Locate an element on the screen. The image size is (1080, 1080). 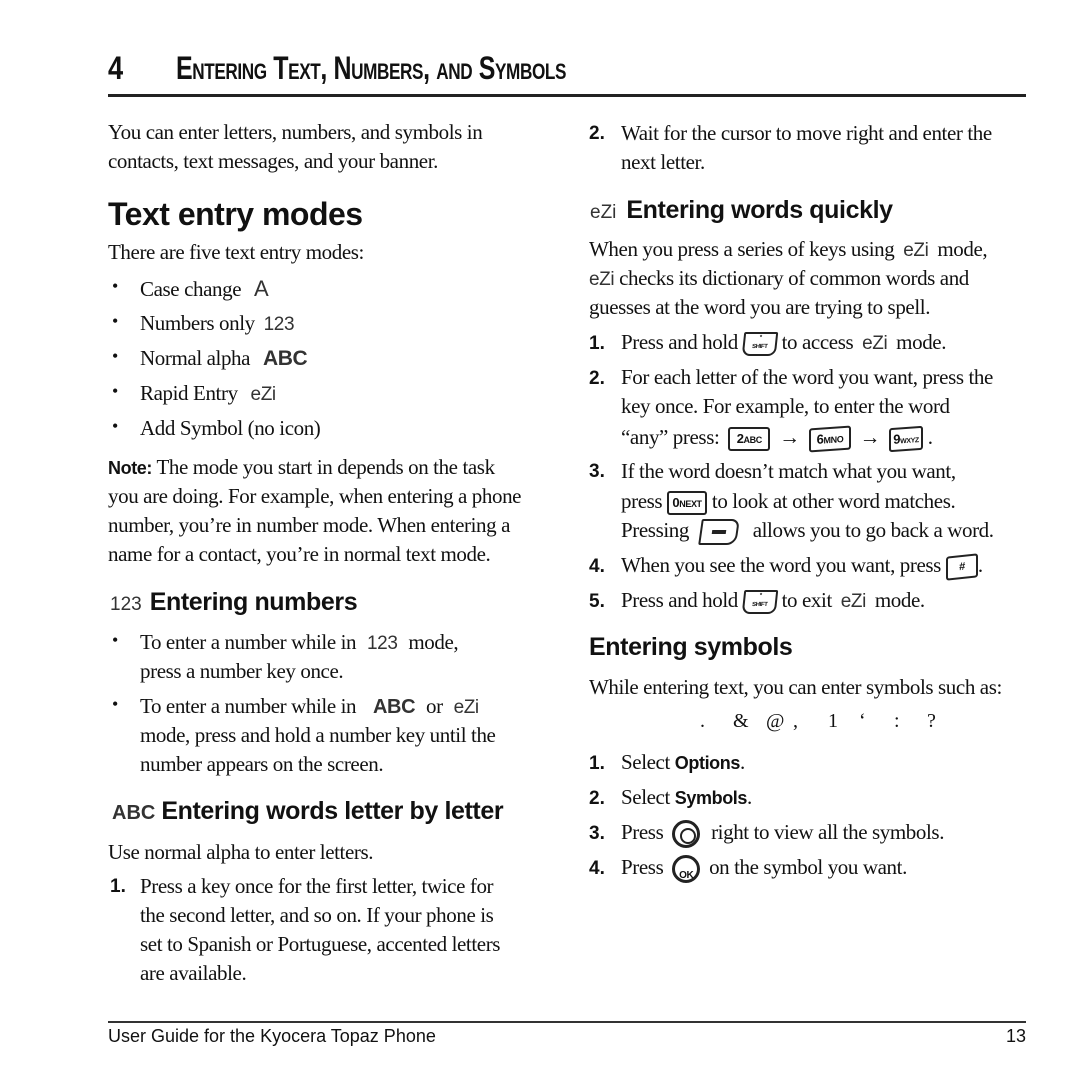
mode-label: Rapid Entry is located at coordinates (189, 393).